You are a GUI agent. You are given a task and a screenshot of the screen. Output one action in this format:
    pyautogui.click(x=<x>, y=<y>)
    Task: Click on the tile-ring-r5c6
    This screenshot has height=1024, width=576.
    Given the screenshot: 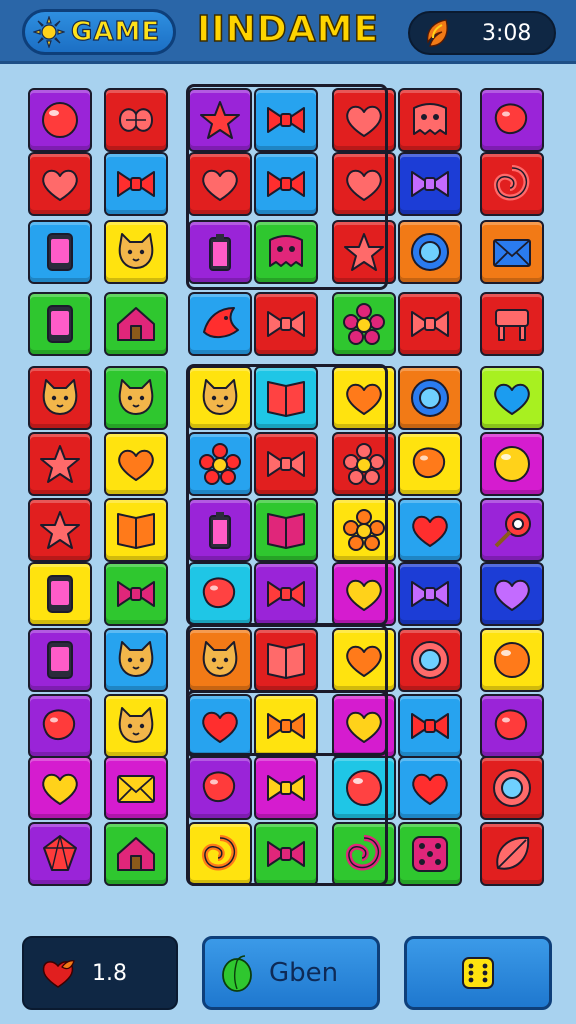 What is the action you would take?
    pyautogui.click(x=430, y=398)
    